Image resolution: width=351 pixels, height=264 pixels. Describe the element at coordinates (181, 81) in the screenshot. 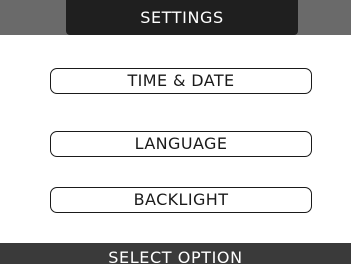

I see `time-date-button: TIME & DATE` at that location.